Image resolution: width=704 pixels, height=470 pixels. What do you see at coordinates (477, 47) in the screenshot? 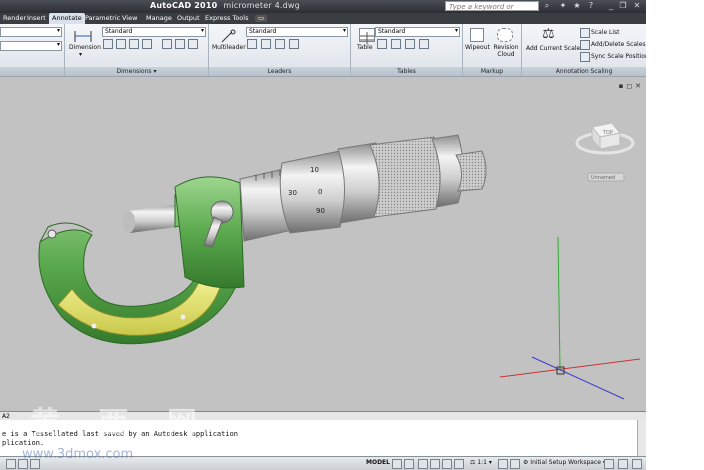
I see `wipeout-button: Wipeout` at bounding box center [477, 47].